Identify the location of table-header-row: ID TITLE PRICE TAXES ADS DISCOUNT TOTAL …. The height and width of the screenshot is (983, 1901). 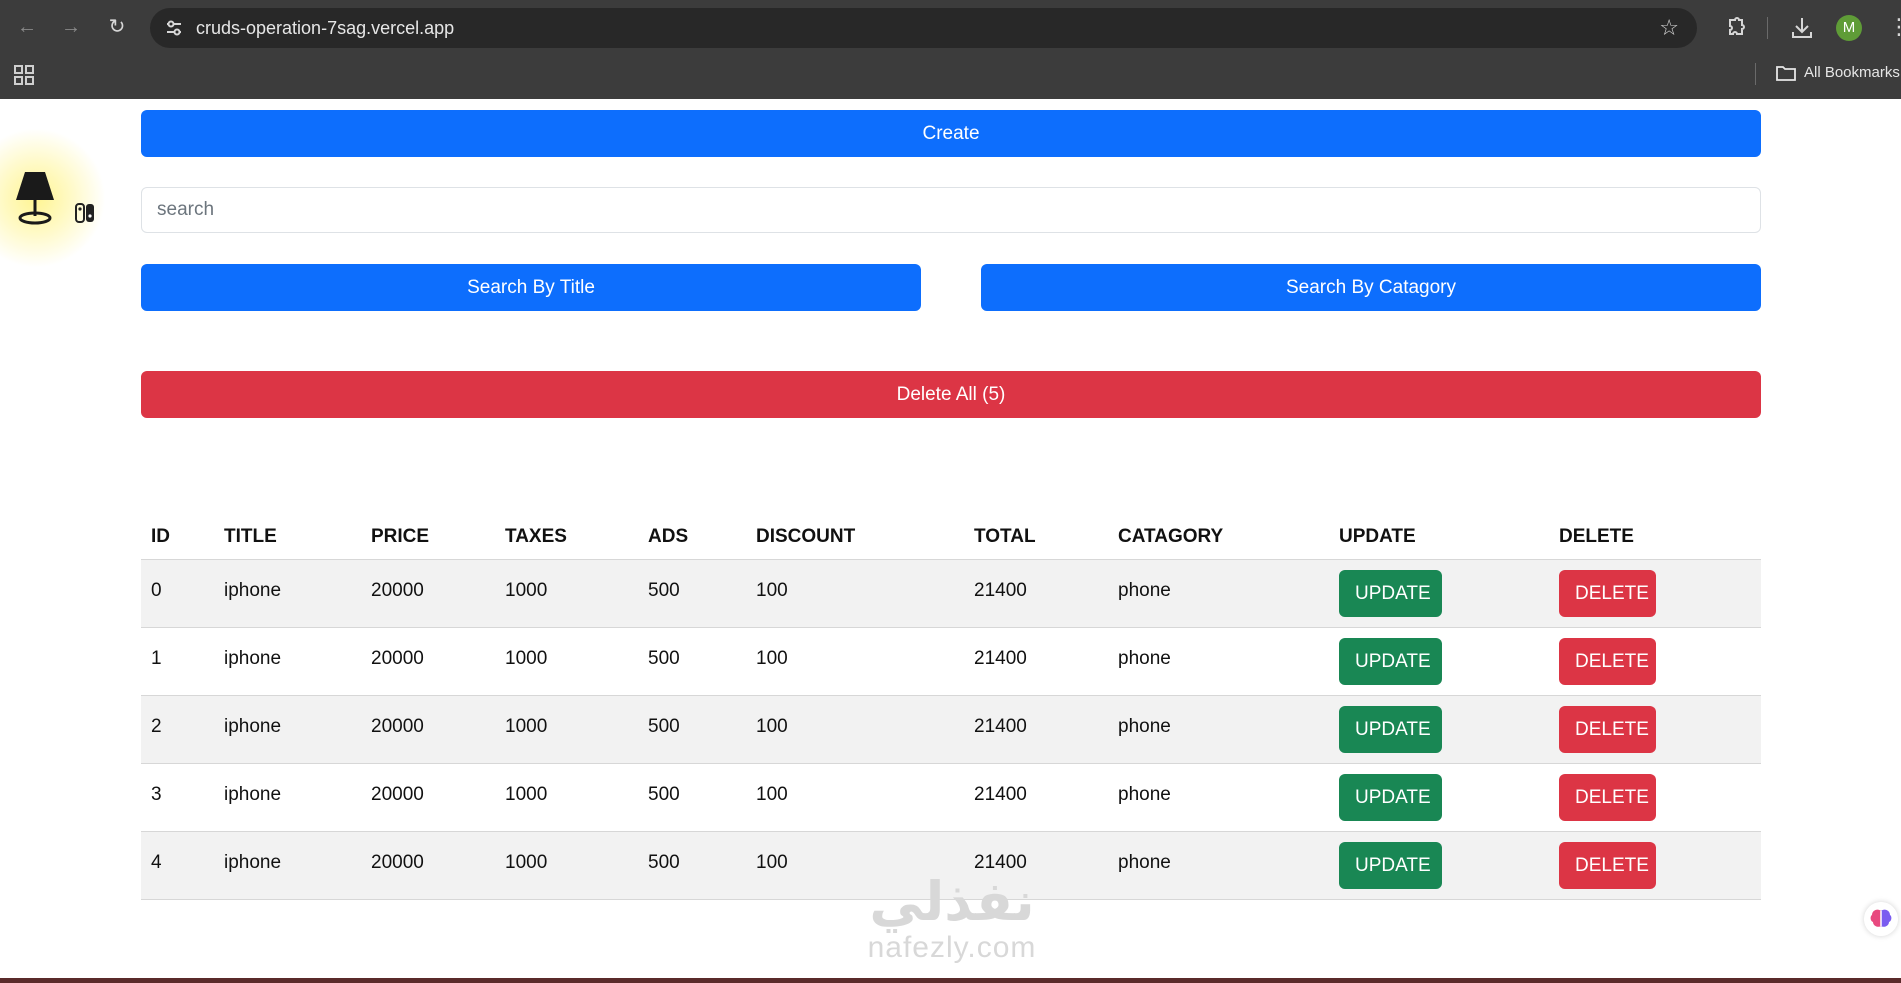
(951, 537).